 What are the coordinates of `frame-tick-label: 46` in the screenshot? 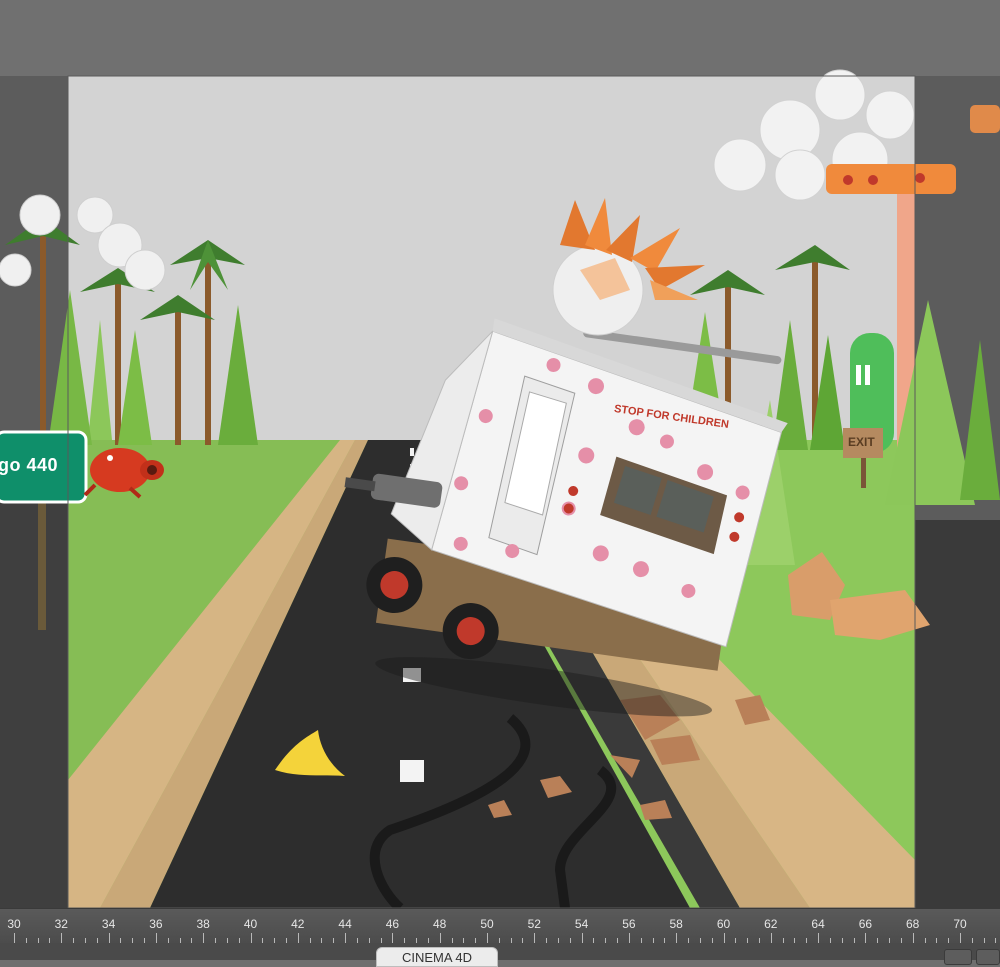 It's located at (392, 924).